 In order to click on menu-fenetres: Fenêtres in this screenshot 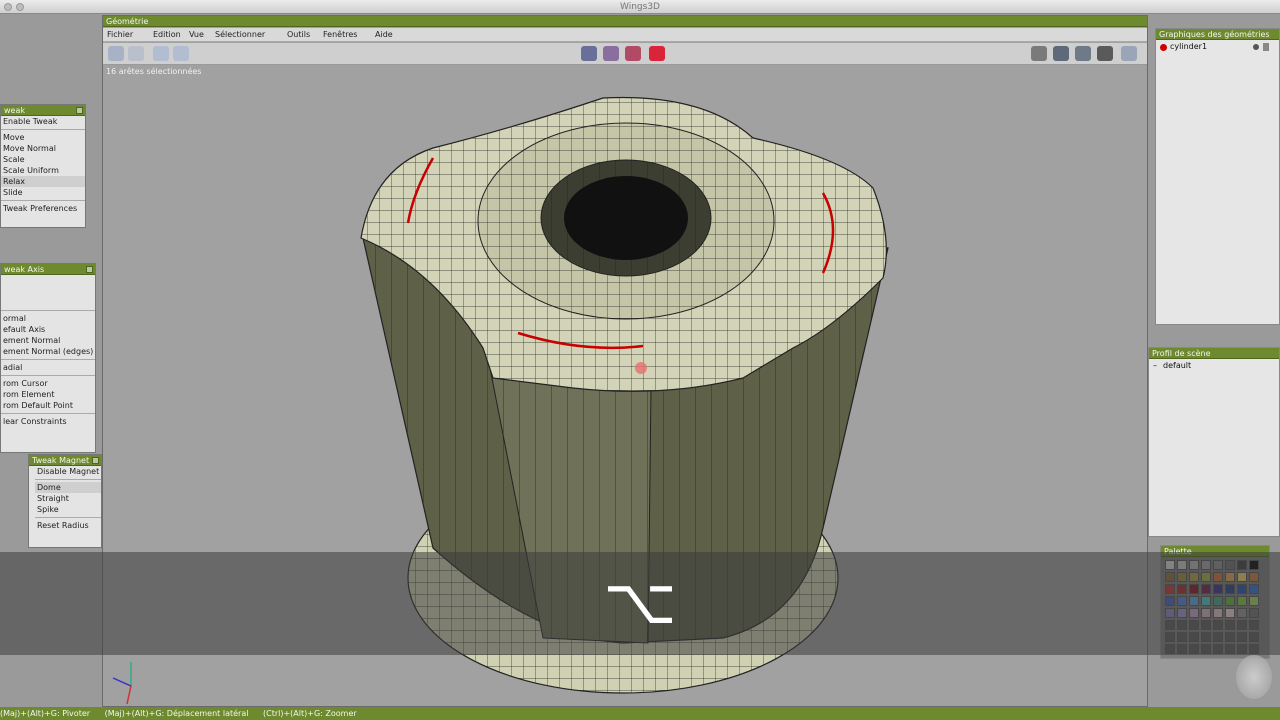, I will do `click(349, 35)`.